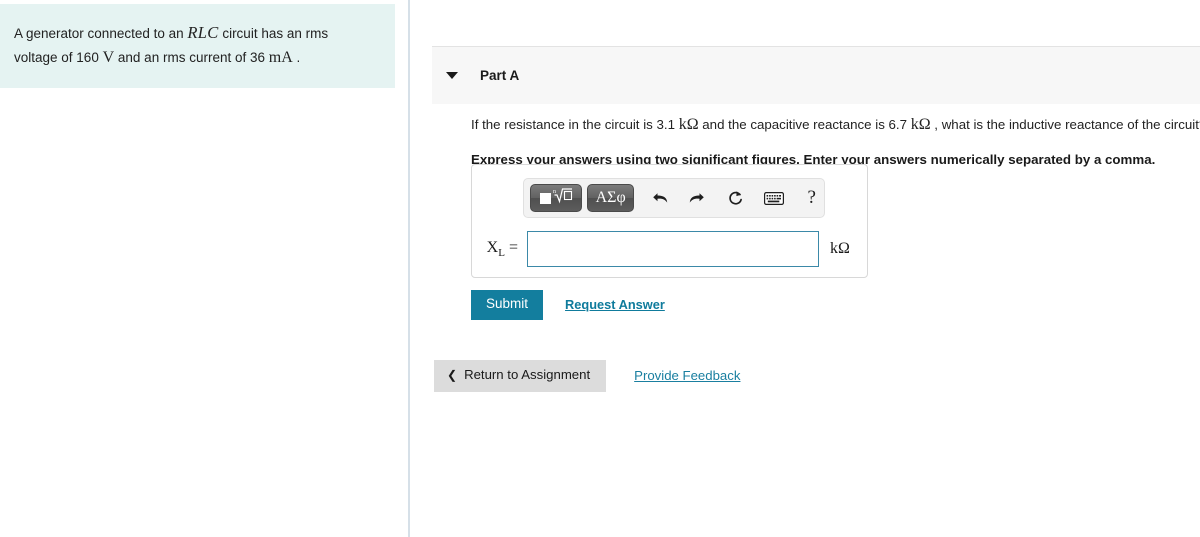  What do you see at coordinates (545, 198) in the screenshot?
I see `template-square-glyph` at bounding box center [545, 198].